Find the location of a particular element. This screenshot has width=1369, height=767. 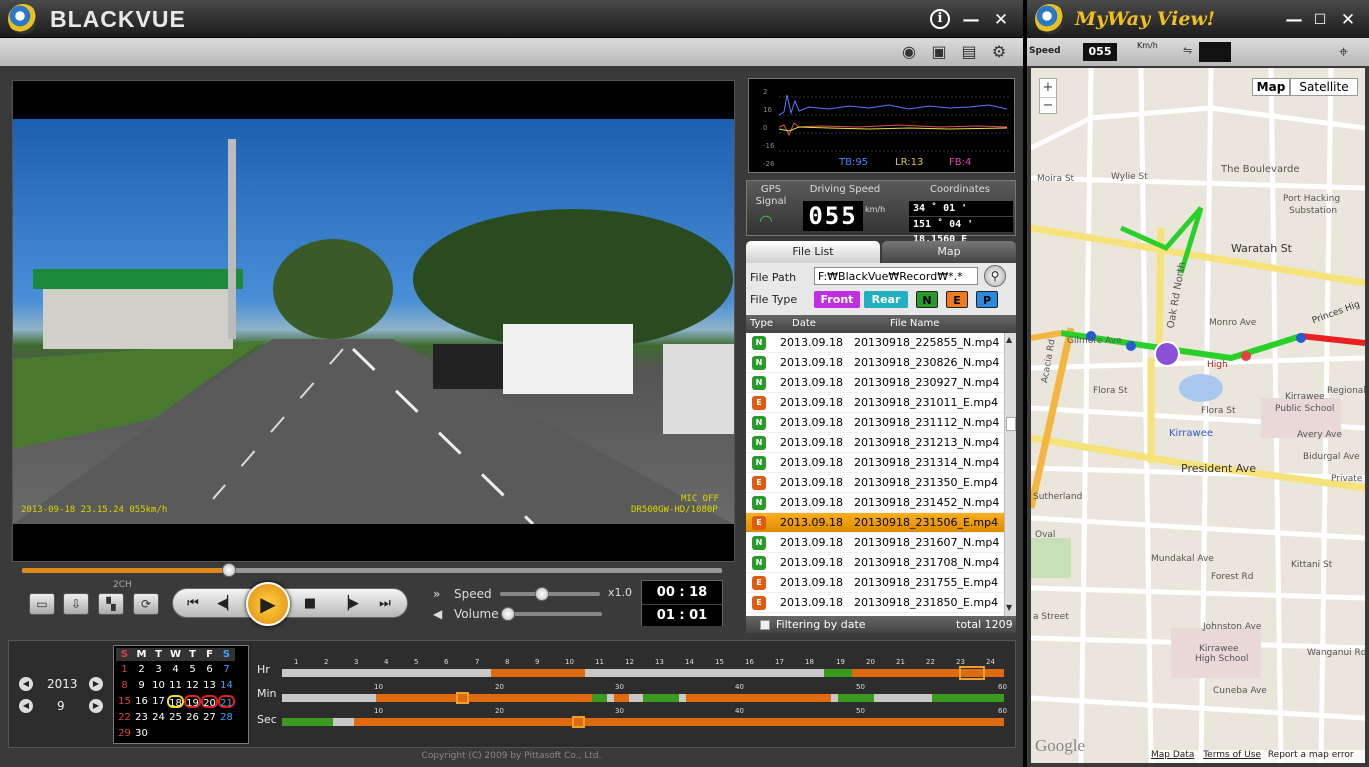

calendar-day: 27 is located at coordinates (209, 717).